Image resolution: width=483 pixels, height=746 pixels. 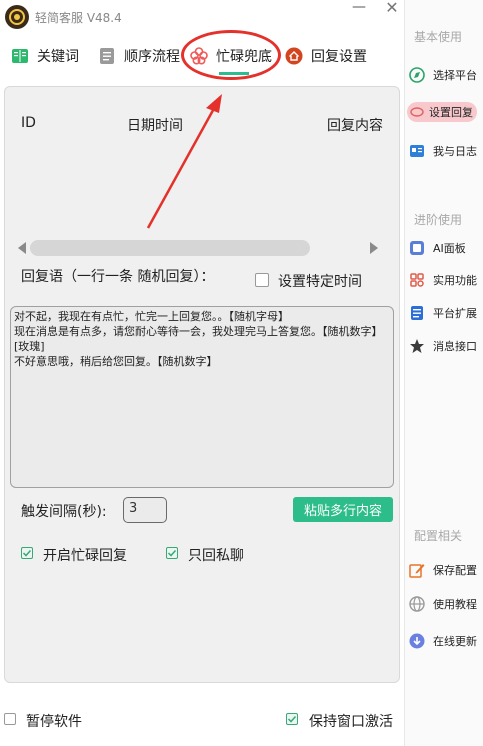 I want to click on sidebar-item-label: 保存配置, so click(x=455, y=570).